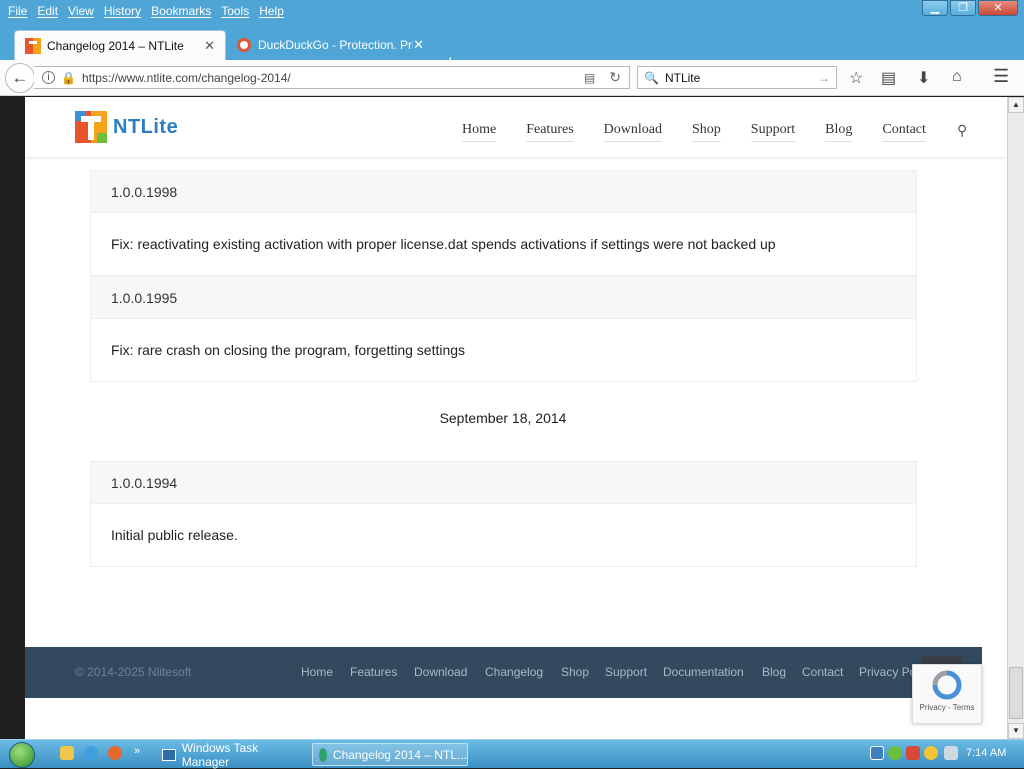  What do you see at coordinates (615, 77) in the screenshot?
I see `reload-icon: ↻` at bounding box center [615, 77].